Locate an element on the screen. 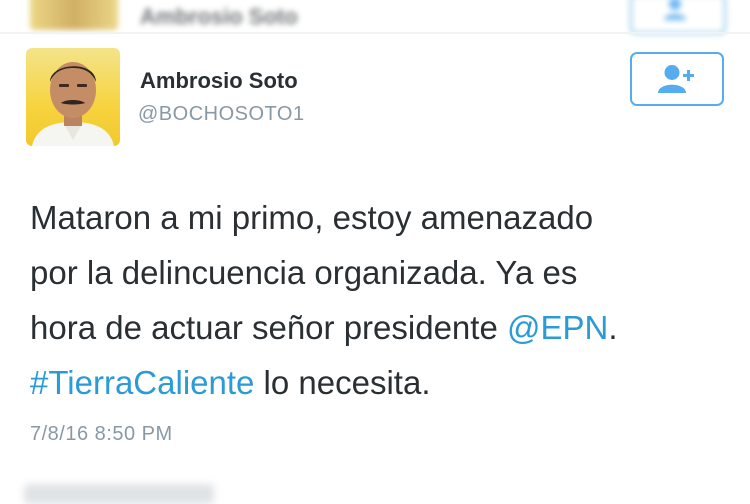 This screenshot has width=750, height=504. tweet-line: Mataron a mi primo, estoy amenazado is located at coordinates (312, 217).